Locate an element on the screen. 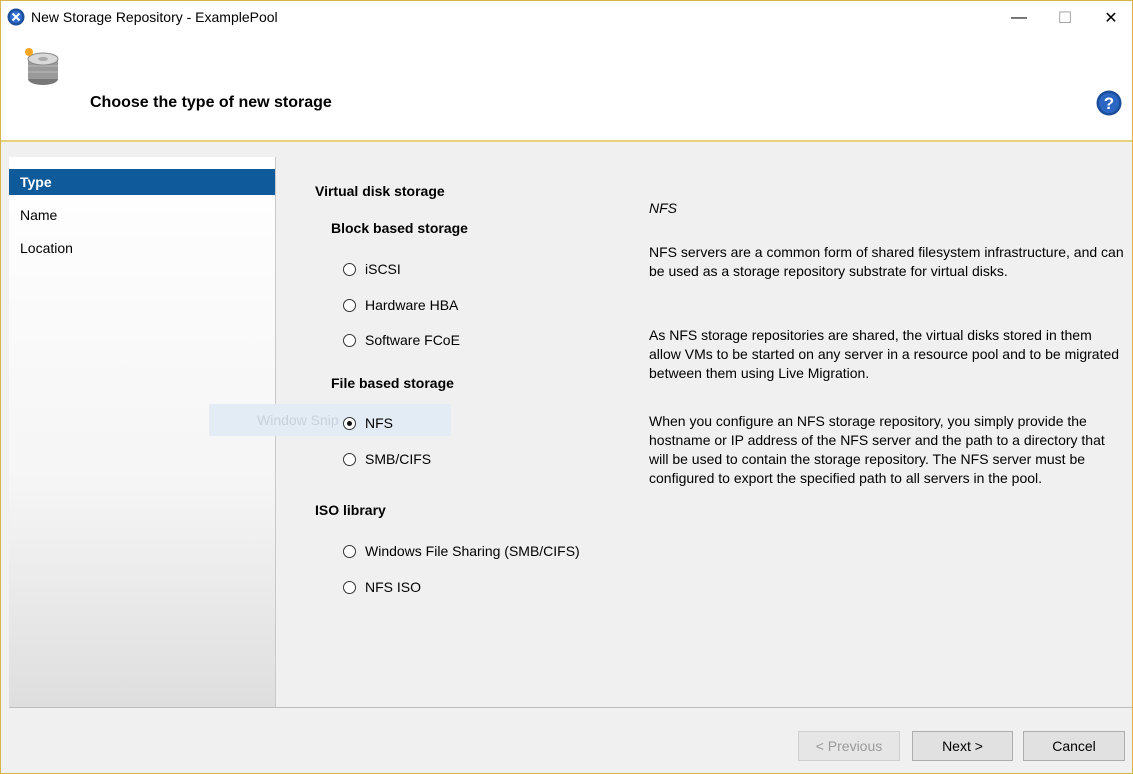  radio-nfs: NFS is located at coordinates (368, 423).